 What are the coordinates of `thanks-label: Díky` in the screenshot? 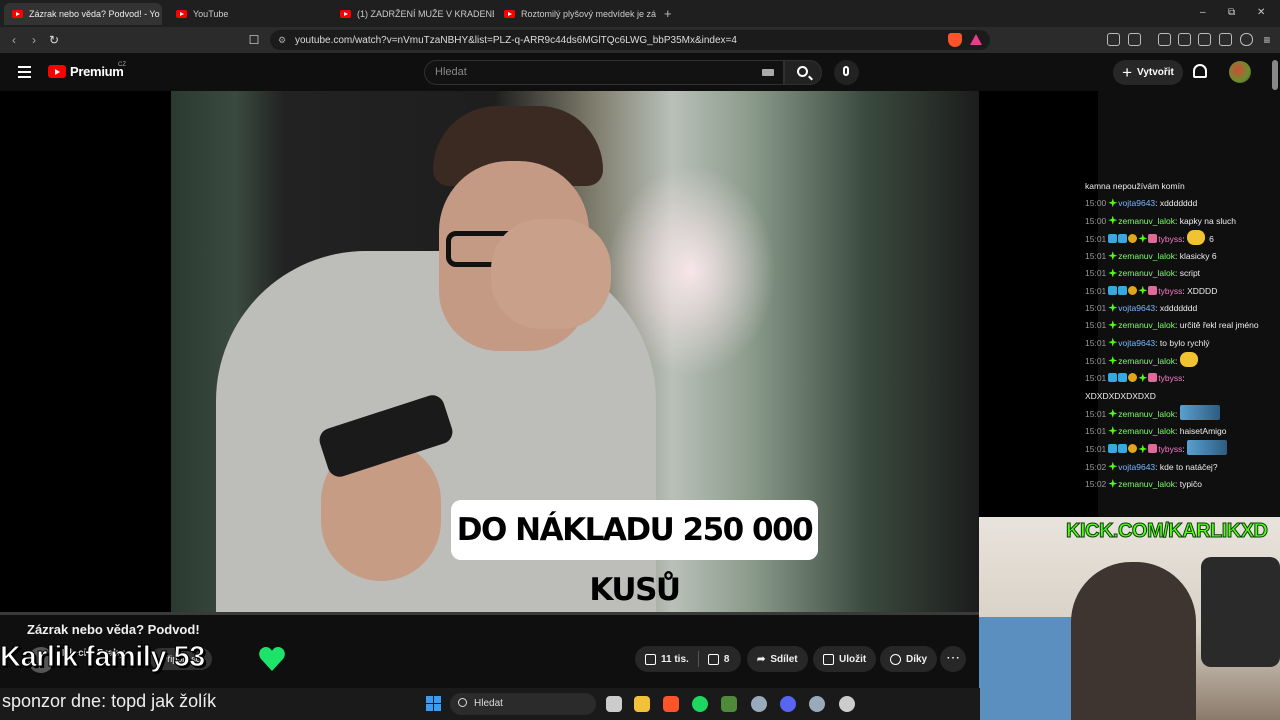 It's located at (917, 659).